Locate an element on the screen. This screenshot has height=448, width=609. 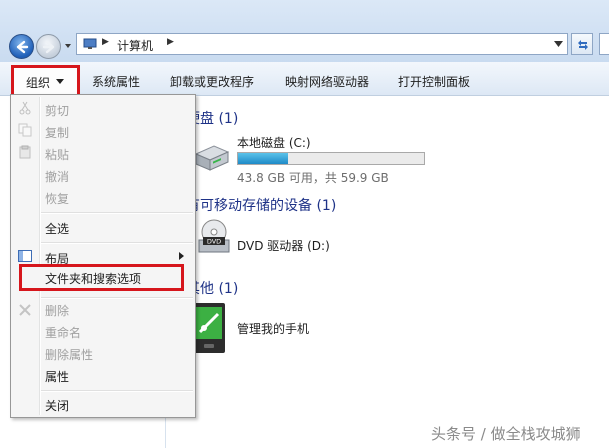
open-control-panel-button: 打开控制面板 is located at coordinates (434, 81).